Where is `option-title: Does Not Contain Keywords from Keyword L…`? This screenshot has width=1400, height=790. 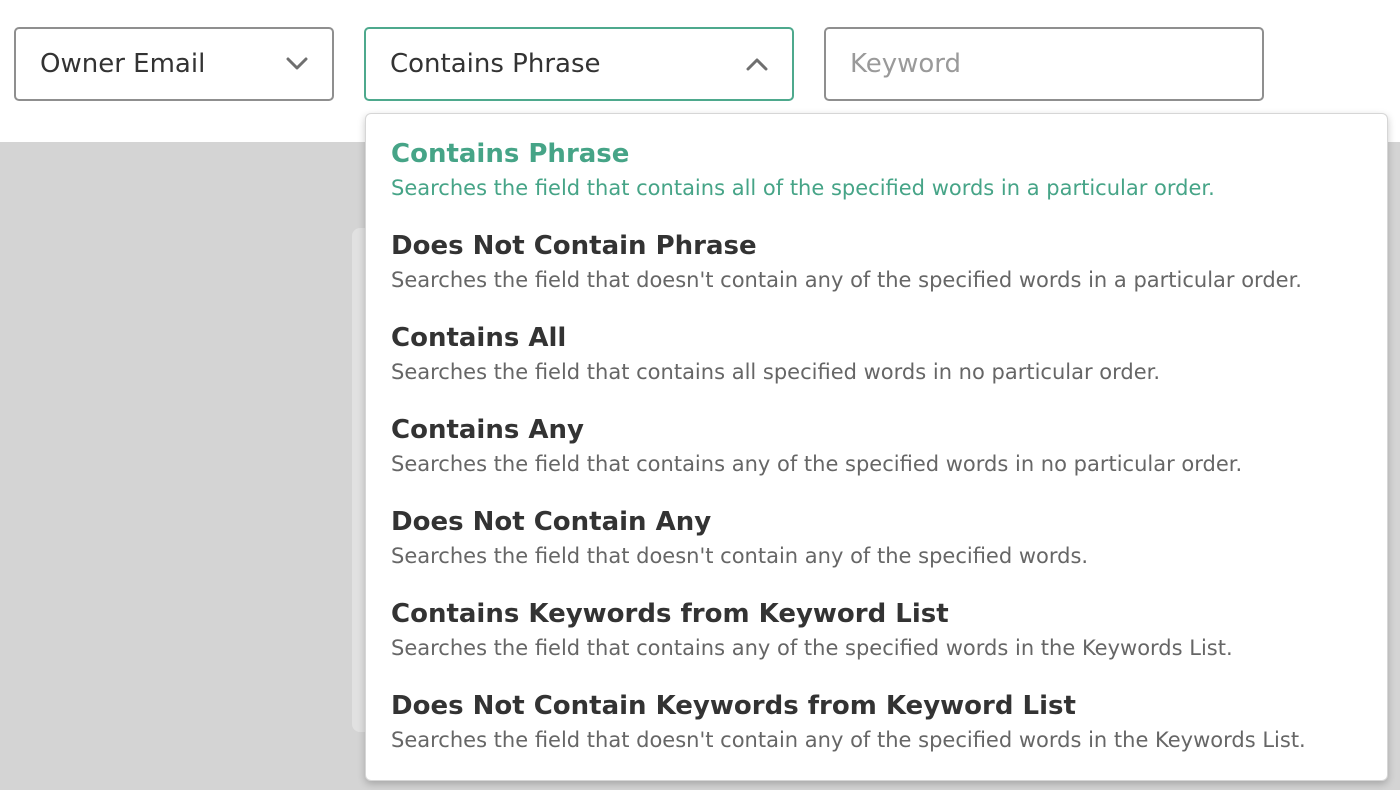
option-title: Does Not Contain Keywords from Keyword L… is located at coordinates (733, 706).